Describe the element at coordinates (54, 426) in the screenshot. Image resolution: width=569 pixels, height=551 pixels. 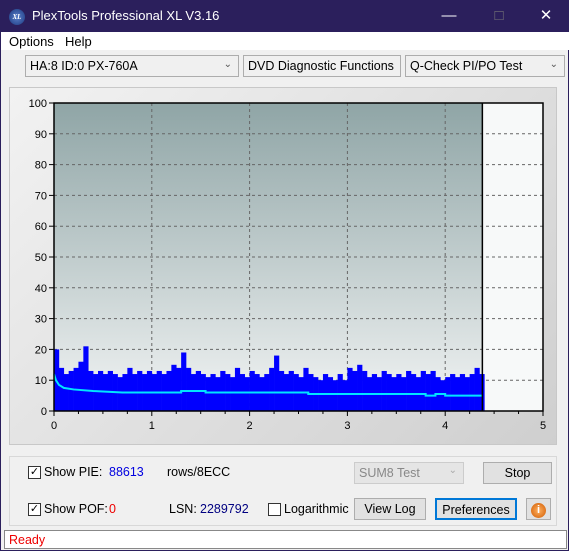
I see `x-tick-label: 0` at that location.